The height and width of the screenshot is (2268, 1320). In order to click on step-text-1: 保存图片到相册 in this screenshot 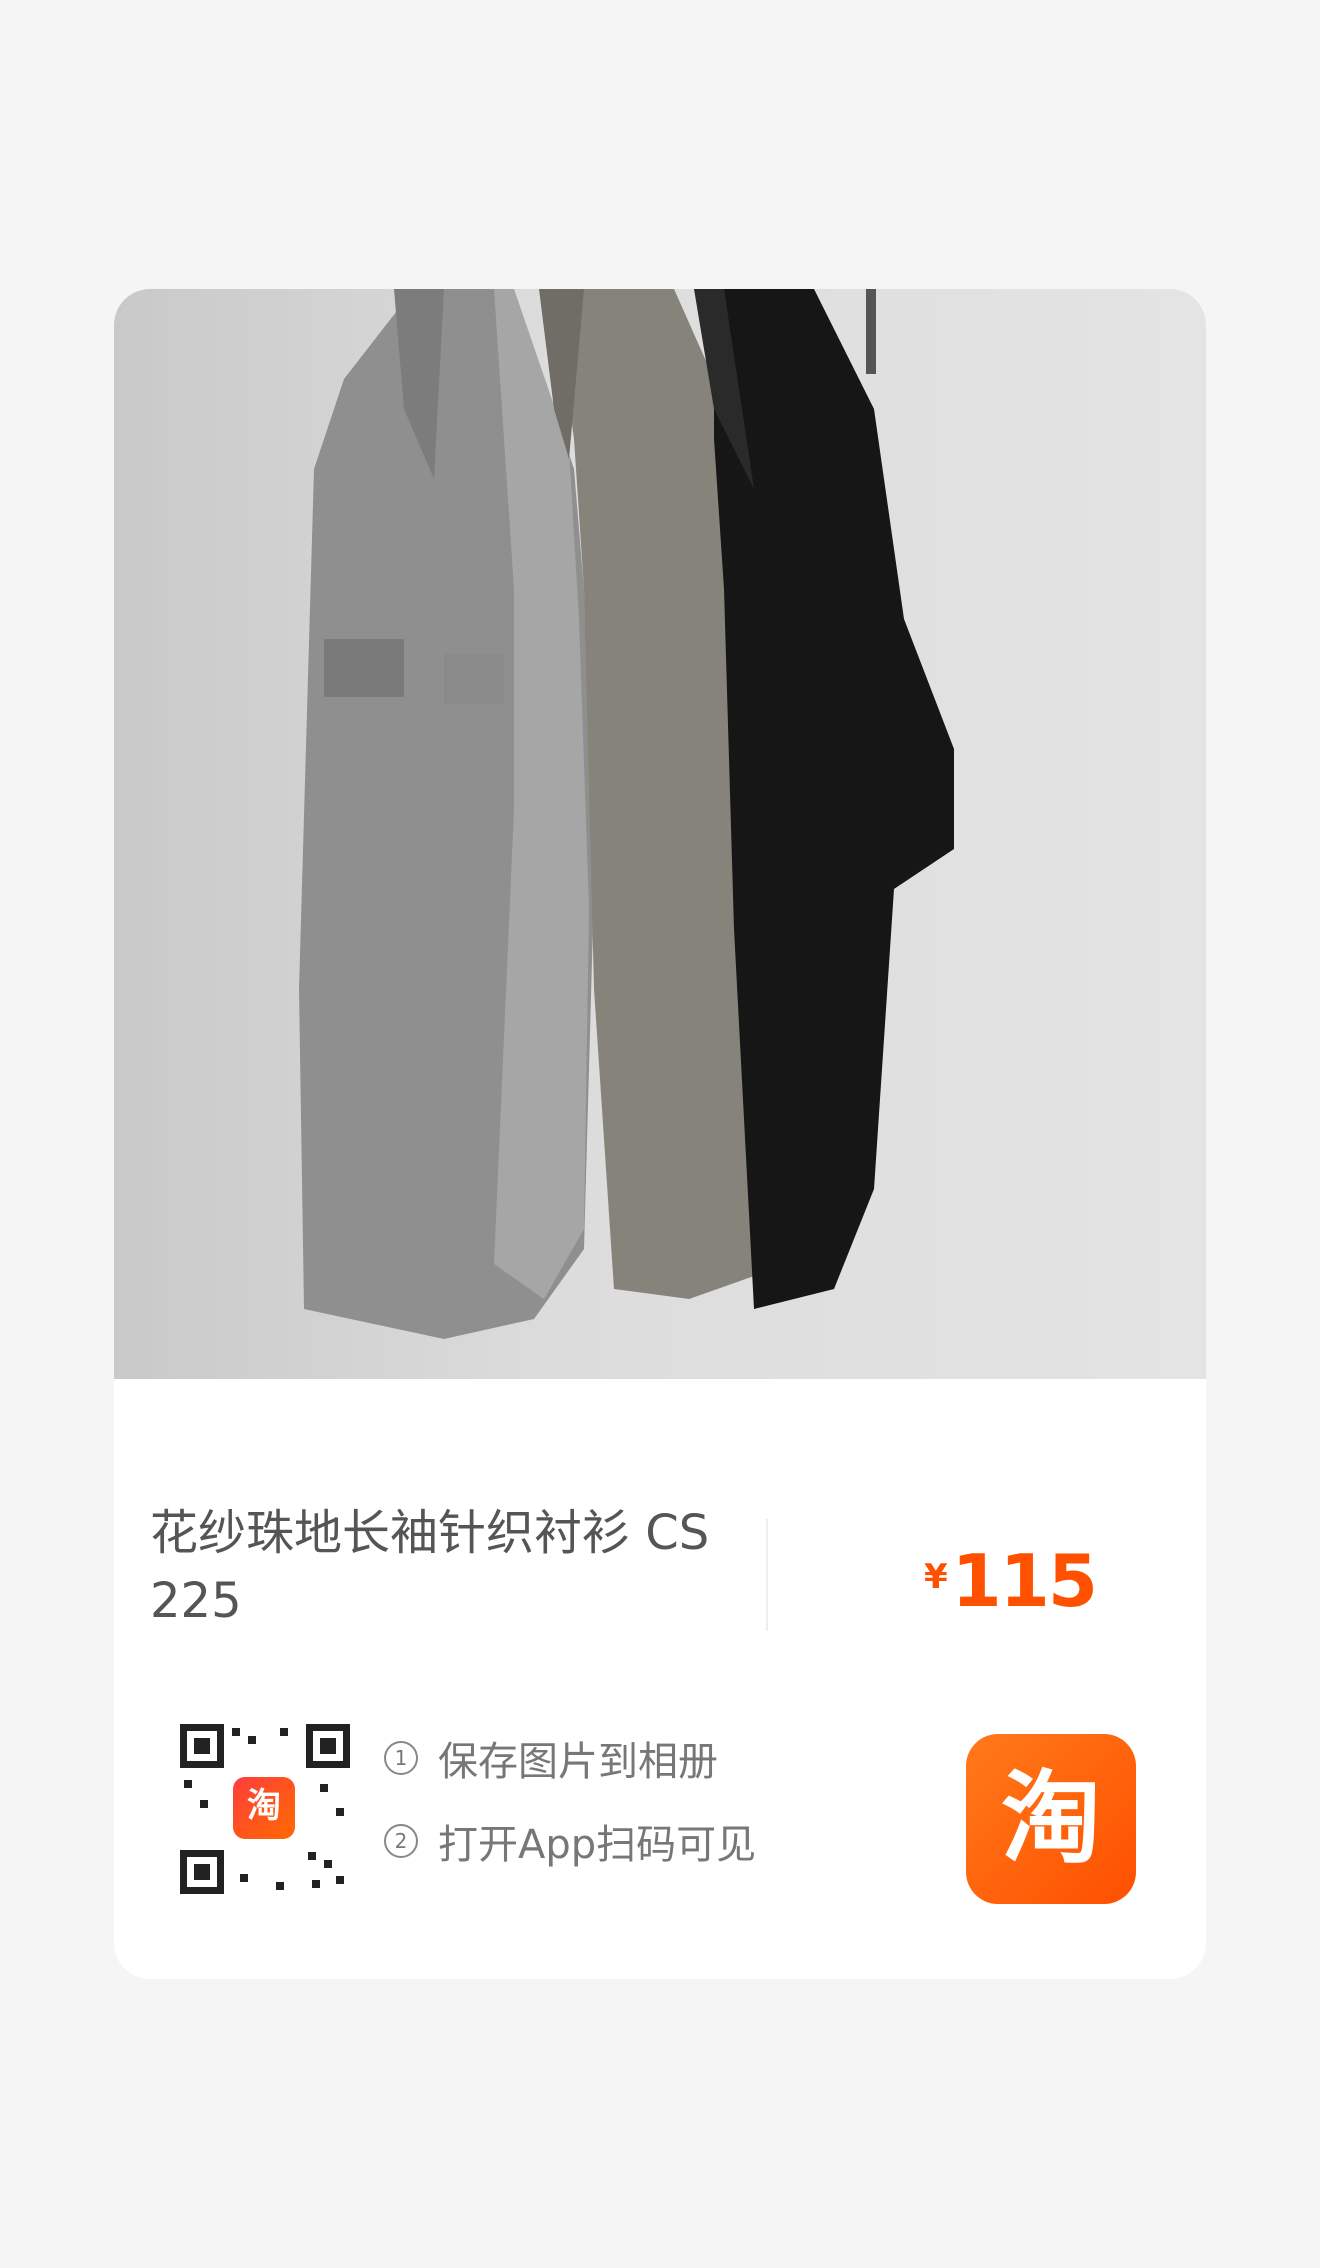, I will do `click(578, 1762)`.